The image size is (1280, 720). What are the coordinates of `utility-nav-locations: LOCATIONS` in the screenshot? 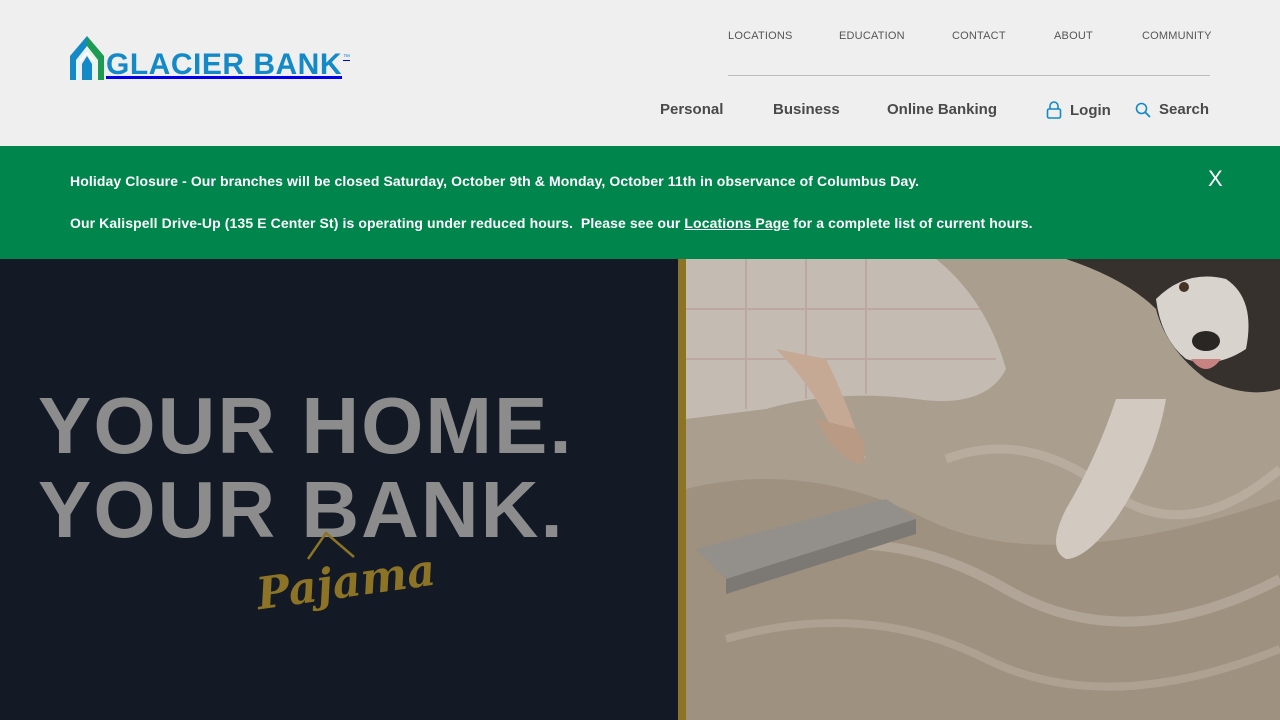 It's located at (760, 36).